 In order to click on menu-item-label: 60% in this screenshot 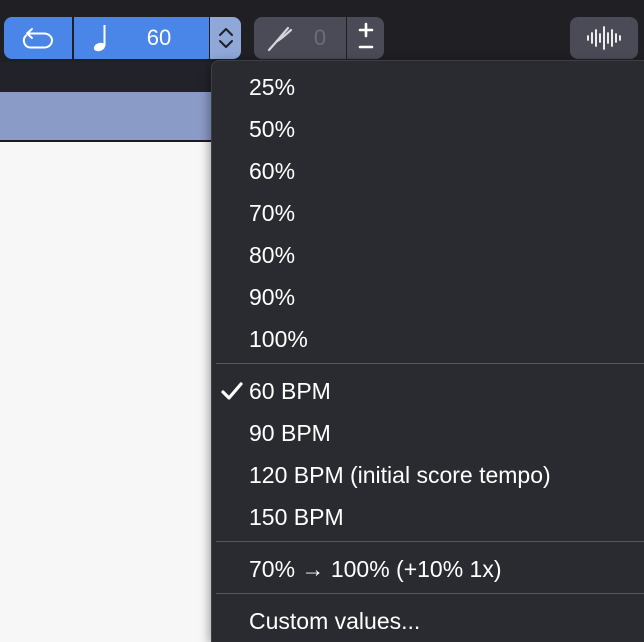, I will do `click(272, 171)`.